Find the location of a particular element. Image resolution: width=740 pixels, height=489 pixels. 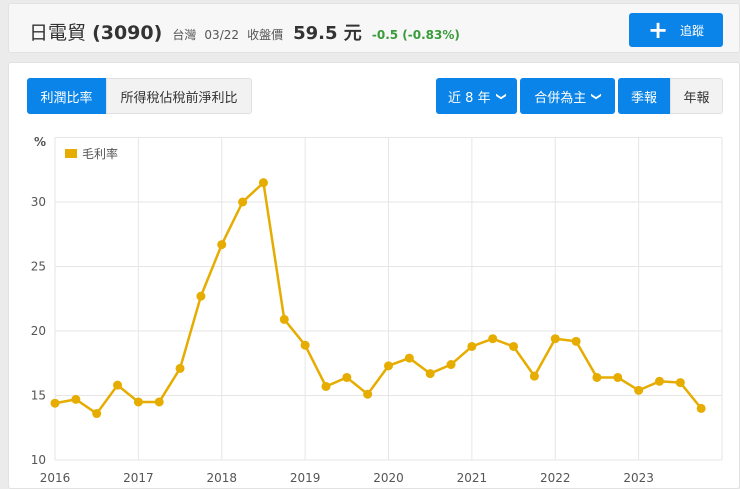

x-tick-label: 2022 is located at coordinates (555, 478).